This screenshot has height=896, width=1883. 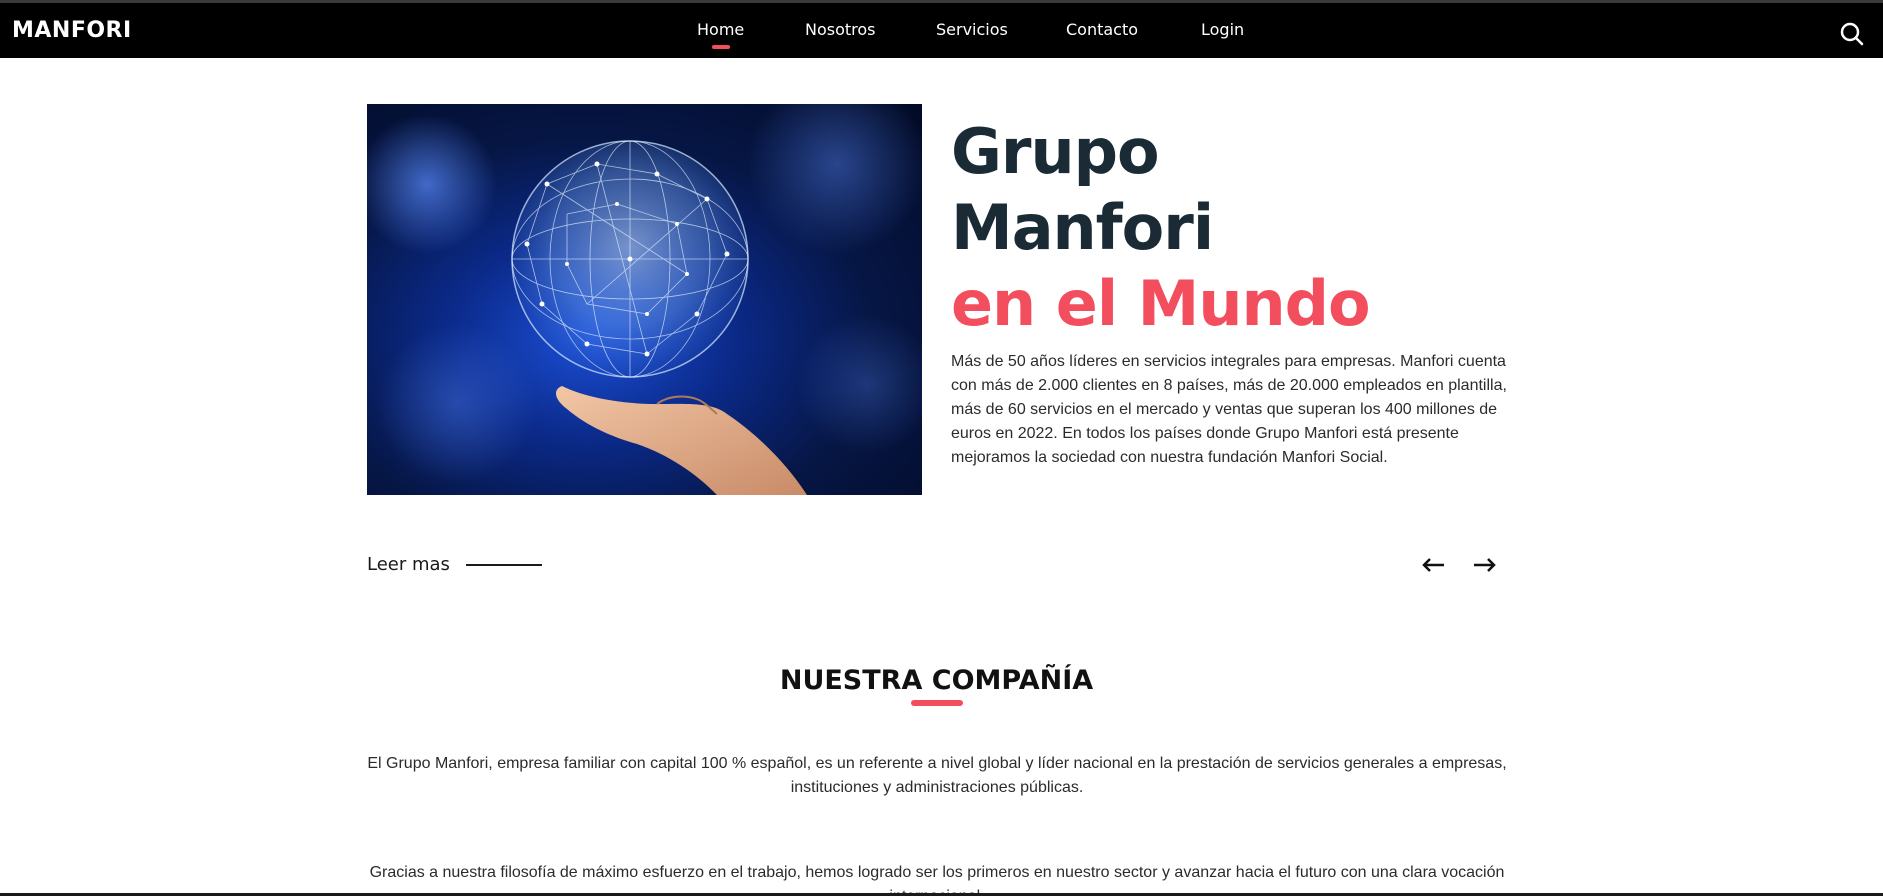 I want to click on arrow-left-icon, so click(x=1434, y=565).